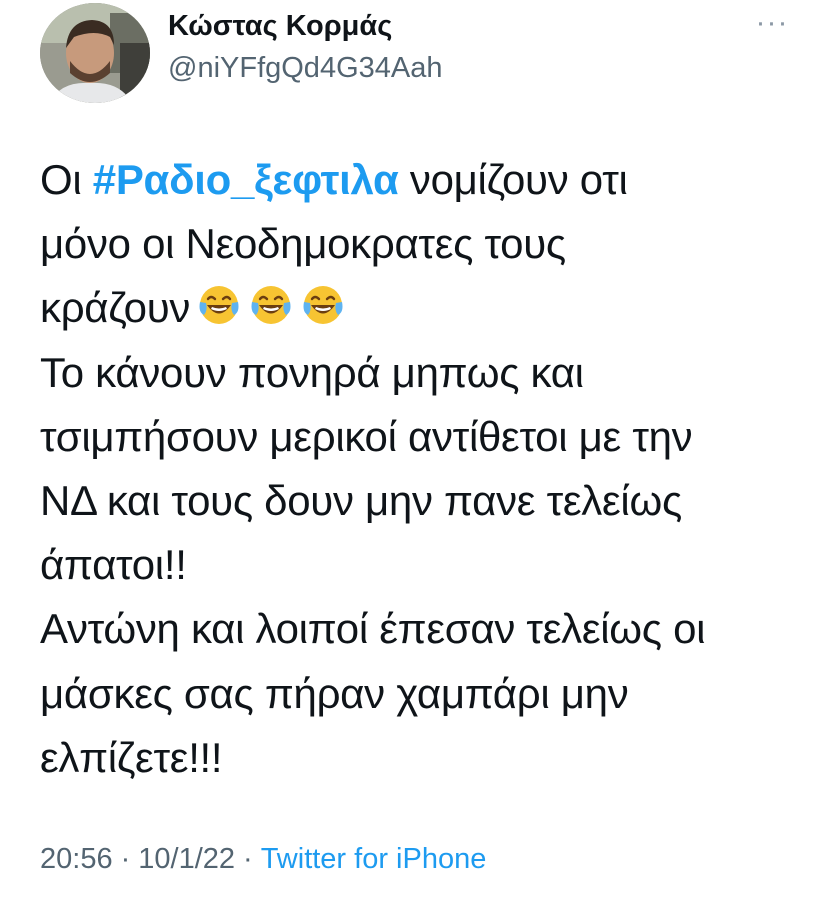  What do you see at coordinates (76, 859) in the screenshot?
I see `tweet-time: 20:56` at bounding box center [76, 859].